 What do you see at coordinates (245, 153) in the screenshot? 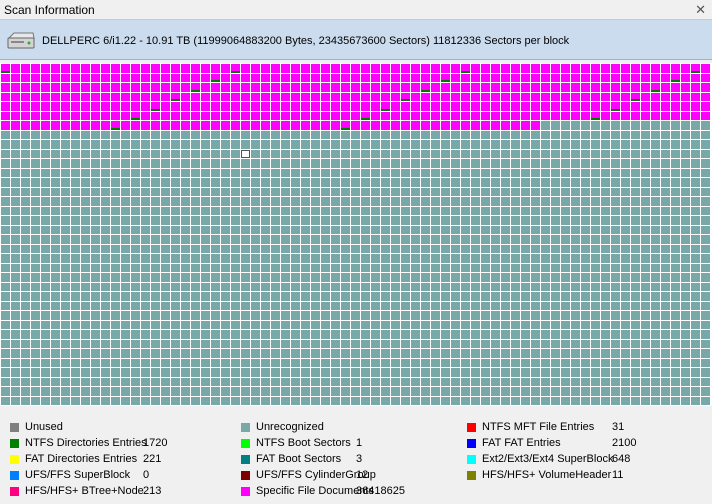
I see `selected-block-cell` at bounding box center [245, 153].